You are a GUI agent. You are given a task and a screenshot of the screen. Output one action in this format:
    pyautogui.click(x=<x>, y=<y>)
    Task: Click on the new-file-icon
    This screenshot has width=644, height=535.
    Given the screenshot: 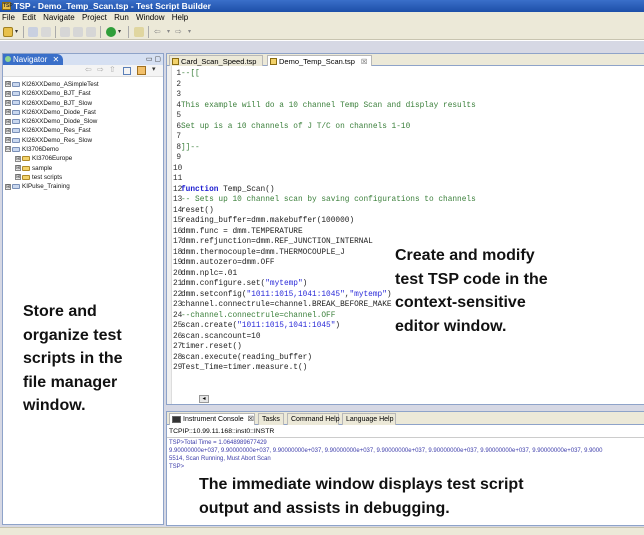 What is the action you would take?
    pyautogui.click(x=8, y=32)
    